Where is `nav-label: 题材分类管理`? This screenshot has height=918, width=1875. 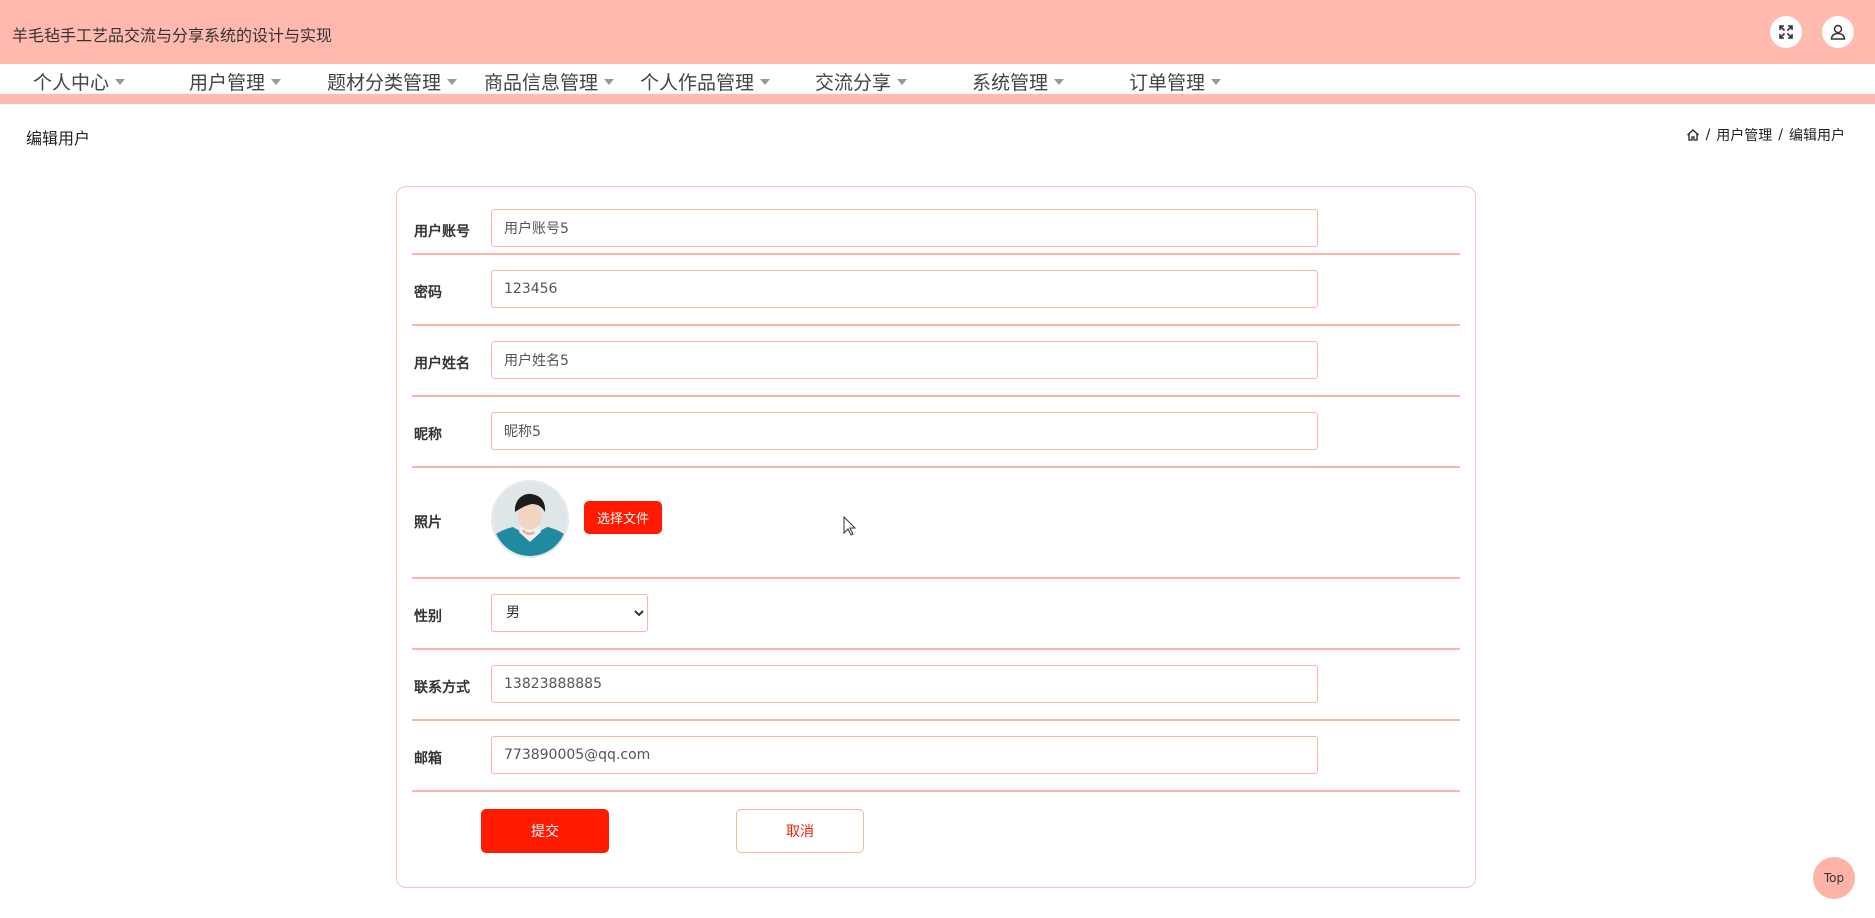
nav-label: 题材分类管理 is located at coordinates (384, 83).